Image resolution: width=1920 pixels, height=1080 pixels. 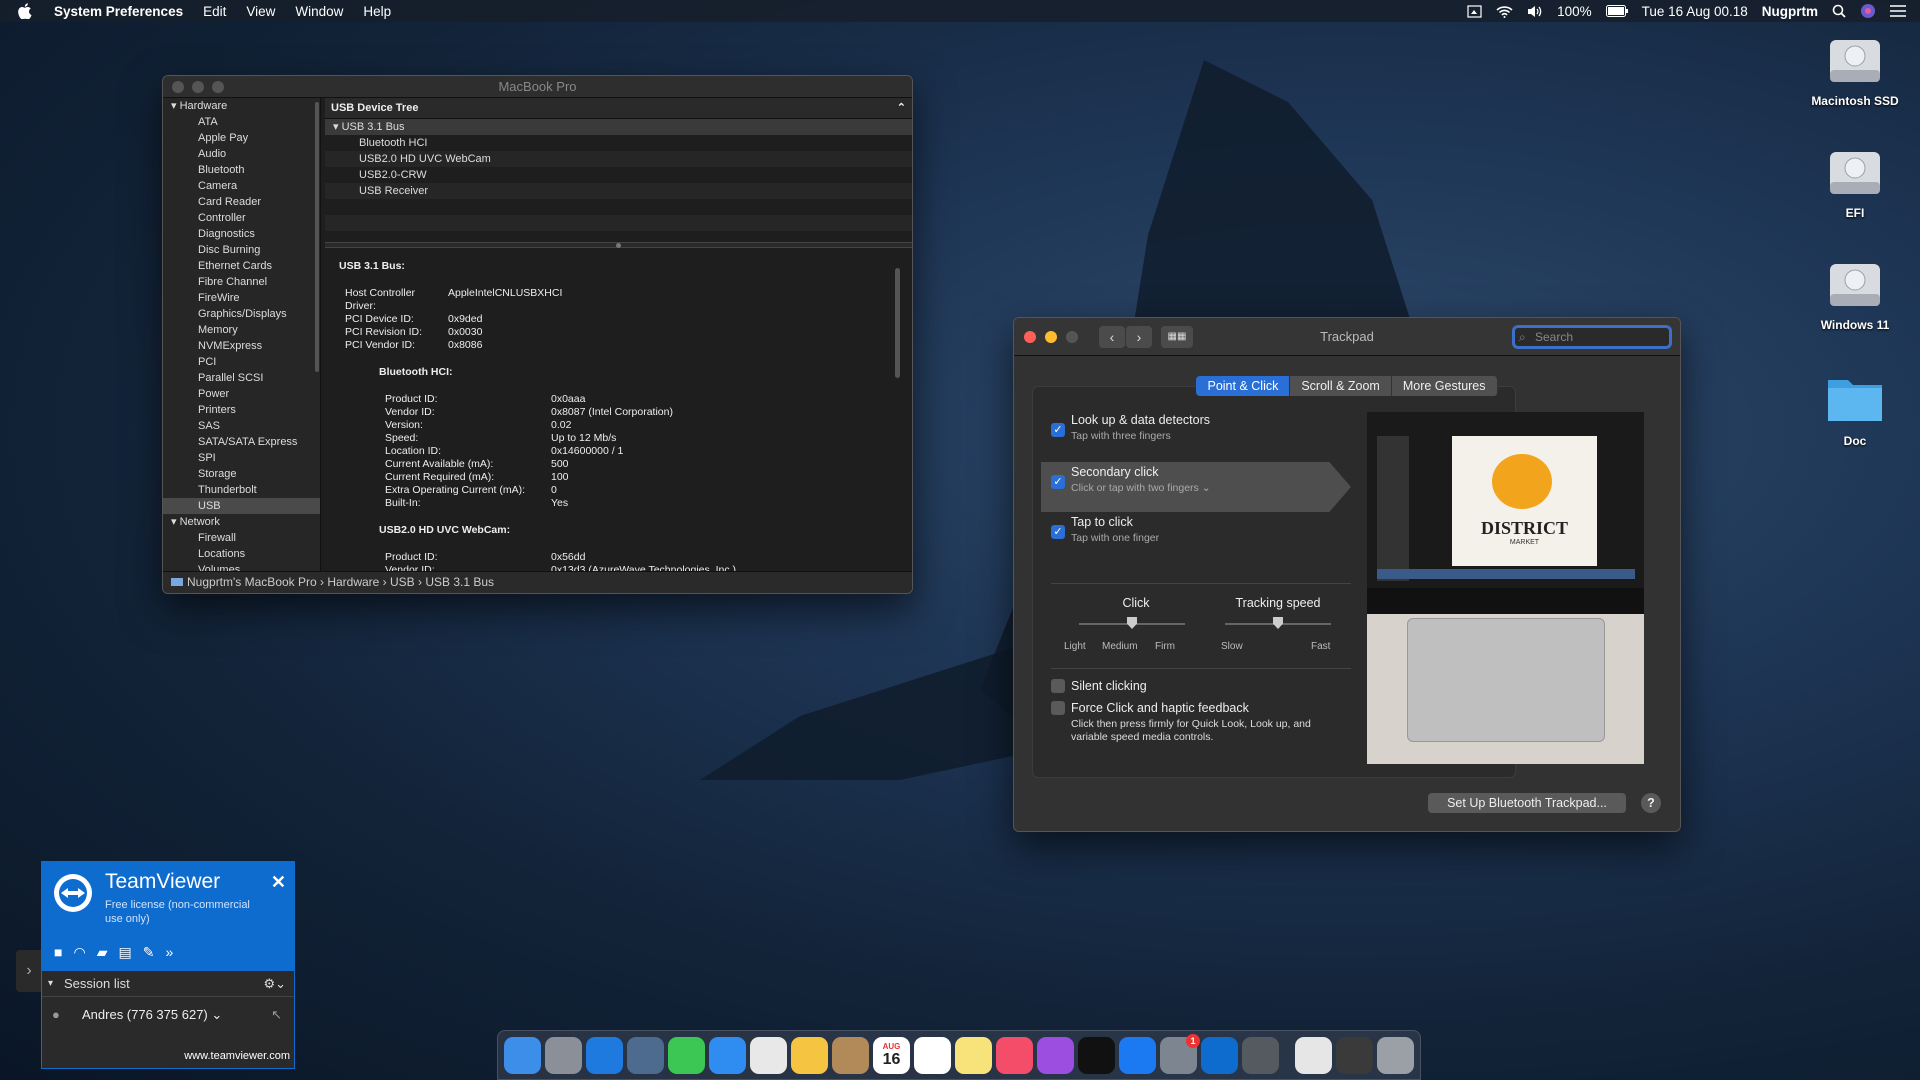 I want to click on sidebar-item: Controller, so click(x=241, y=218).